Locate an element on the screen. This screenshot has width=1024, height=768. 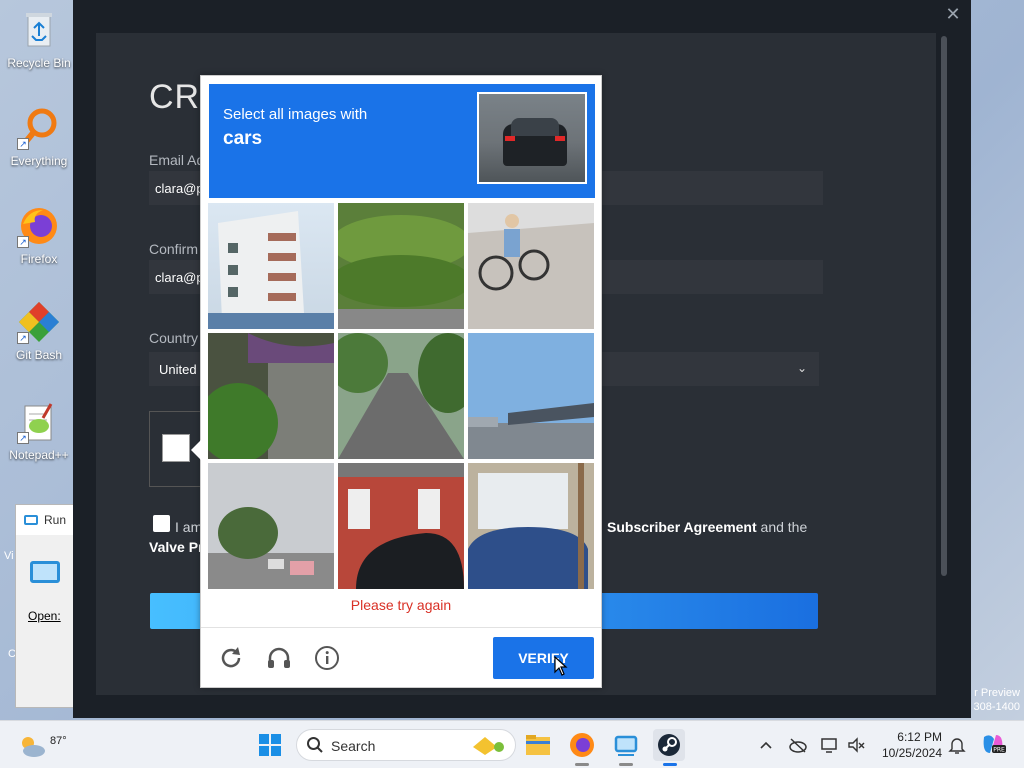
clock-time: 6:12 PM is located at coordinates (919, 737).